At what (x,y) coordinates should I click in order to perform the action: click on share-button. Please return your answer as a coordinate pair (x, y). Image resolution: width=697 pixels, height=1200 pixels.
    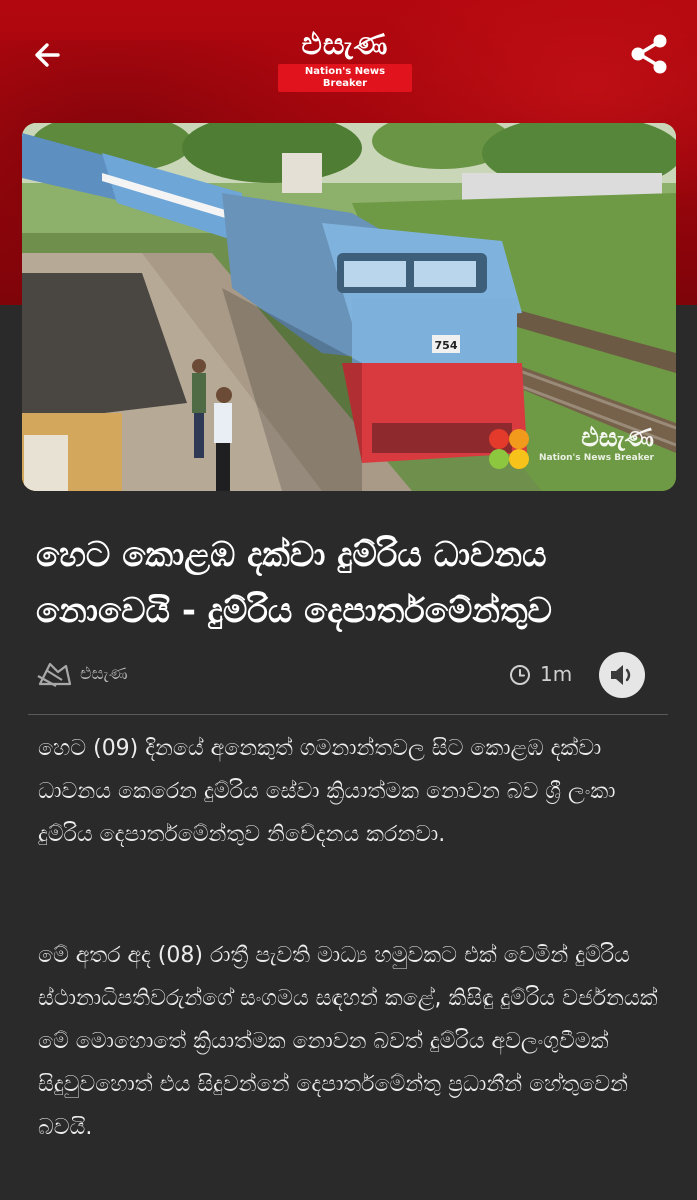
    Looking at the image, I should click on (649, 54).